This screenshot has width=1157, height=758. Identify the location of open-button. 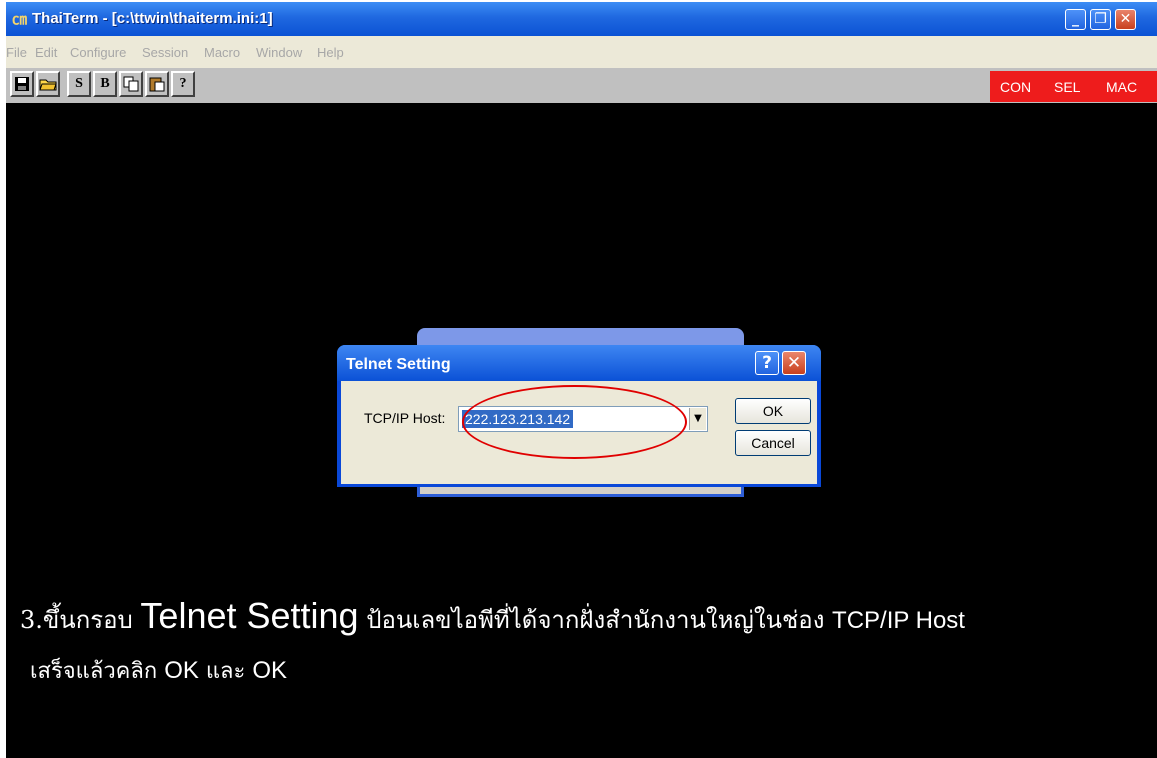
(48, 84).